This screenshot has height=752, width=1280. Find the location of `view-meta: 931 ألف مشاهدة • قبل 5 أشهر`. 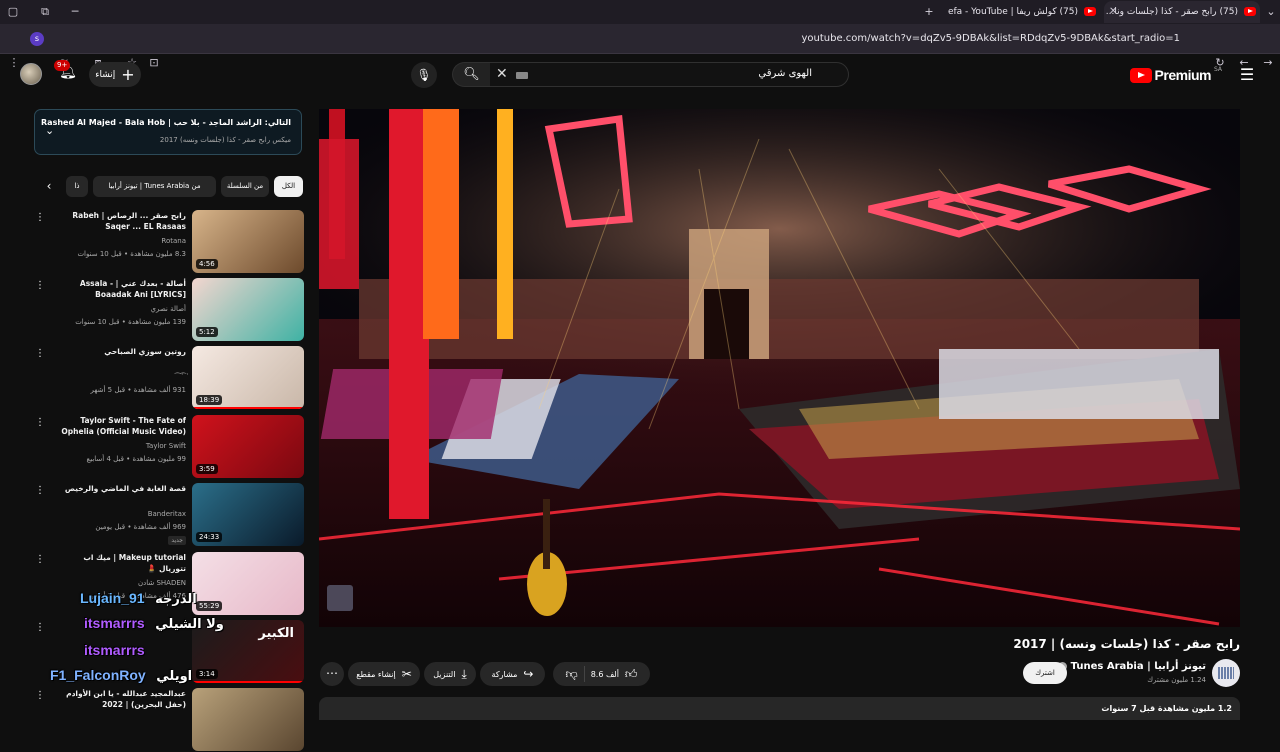

view-meta: 931 ألف مشاهدة • قبل 5 أشهر is located at coordinates (138, 390).